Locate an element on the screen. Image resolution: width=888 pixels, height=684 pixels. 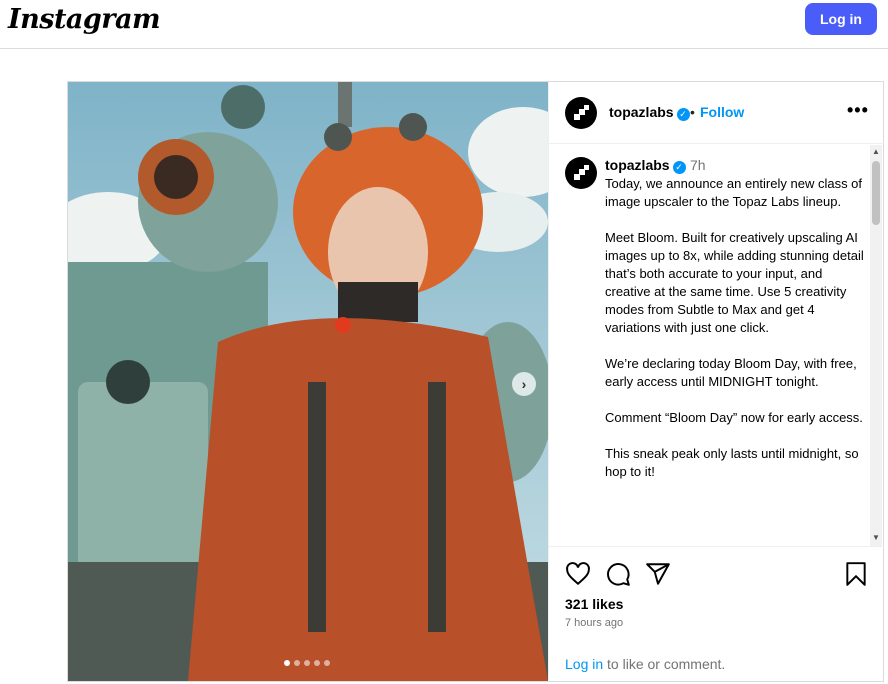
share-icon is located at coordinates (658, 574).